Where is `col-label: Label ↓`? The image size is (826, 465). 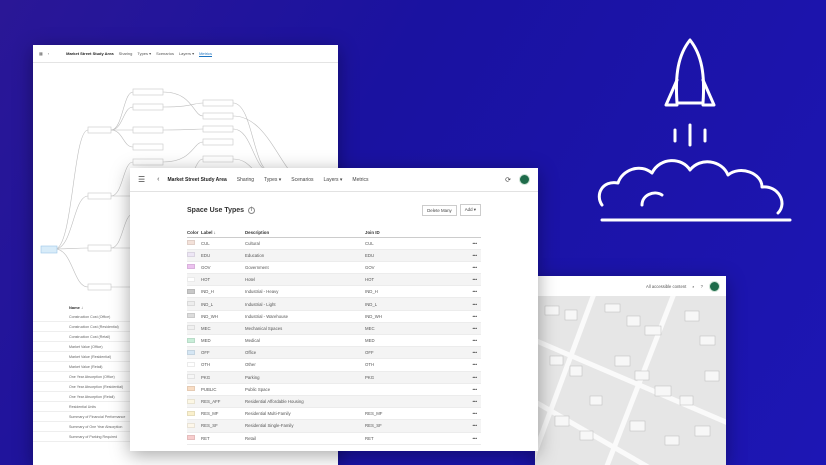 col-label: Label ↓ is located at coordinates (223, 233).